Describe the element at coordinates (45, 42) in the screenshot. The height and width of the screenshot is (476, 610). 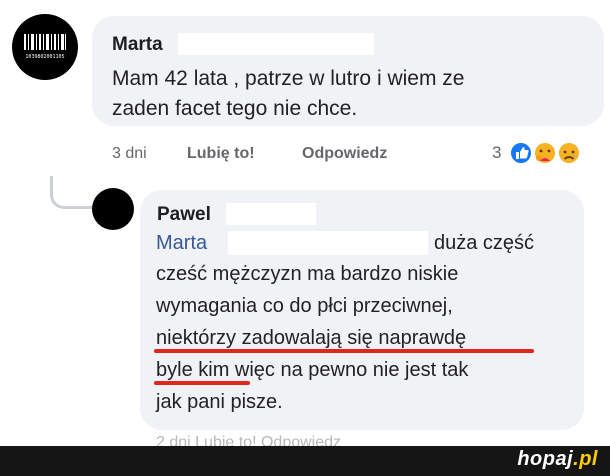
I see `barcode-icon` at that location.